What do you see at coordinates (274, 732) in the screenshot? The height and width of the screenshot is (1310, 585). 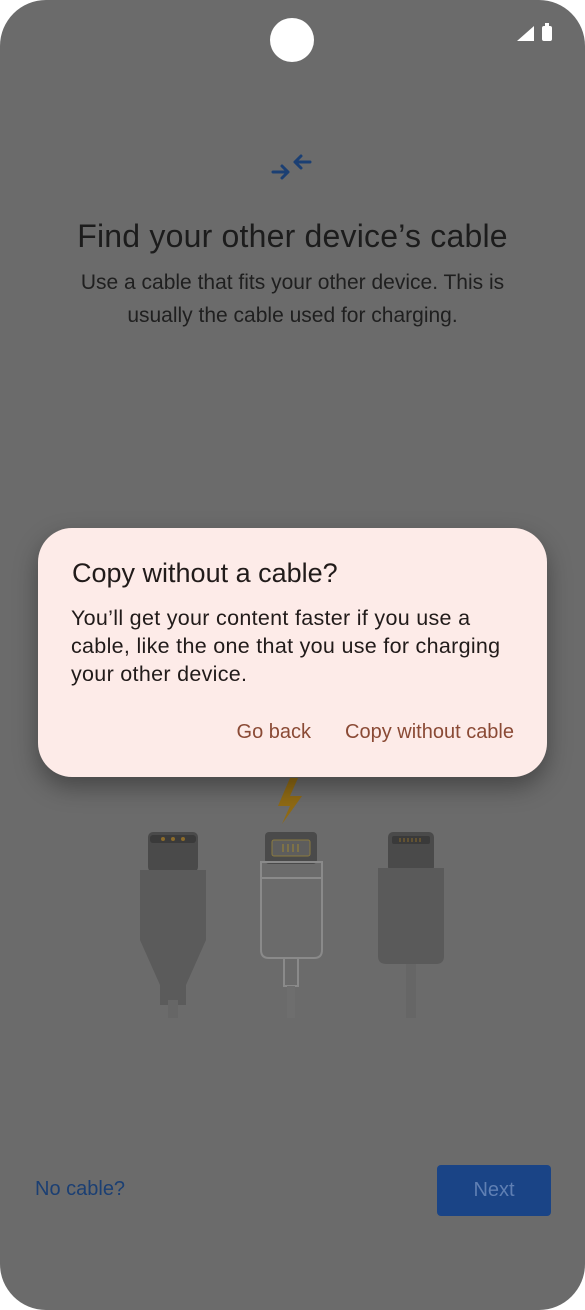 I see `go-back-button: Go back` at bounding box center [274, 732].